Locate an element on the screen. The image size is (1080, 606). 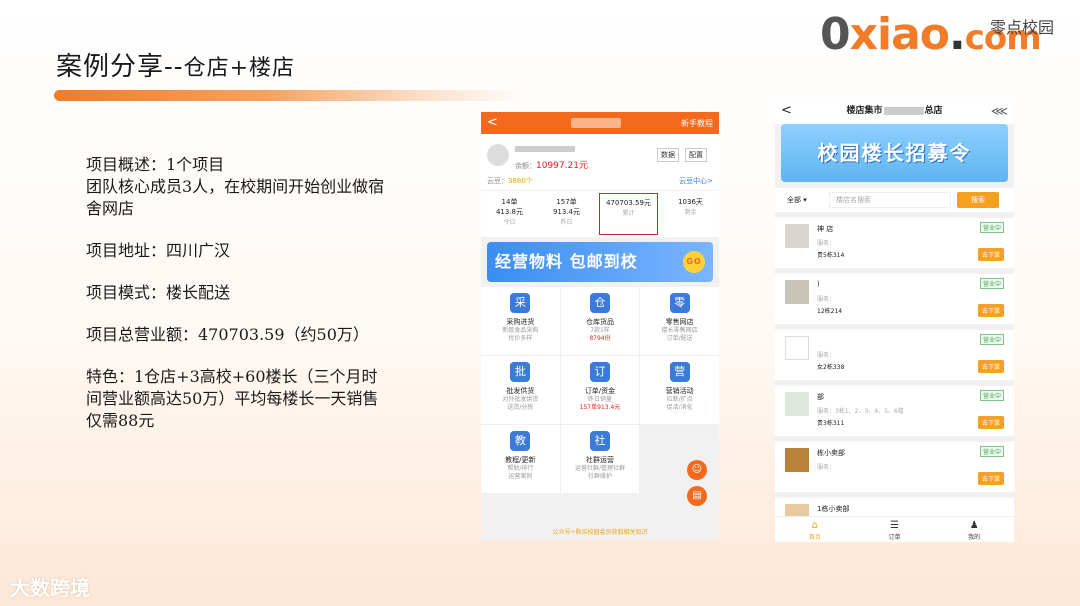
bottom-notice: 公众号+购买校园会员获取相关知识 is located at coordinates (600, 532).